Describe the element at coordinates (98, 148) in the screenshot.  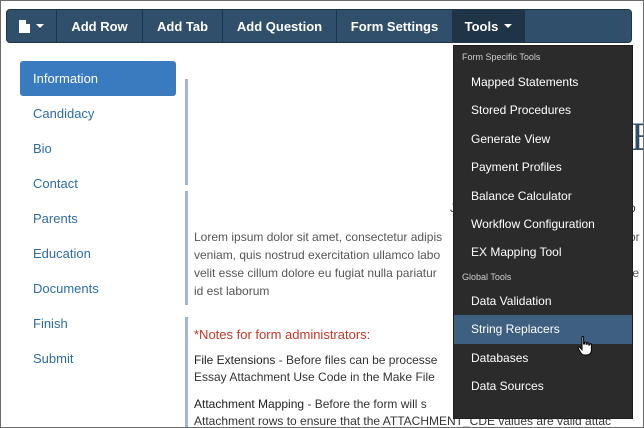
I see `sidebar-item-bio: Bio` at that location.